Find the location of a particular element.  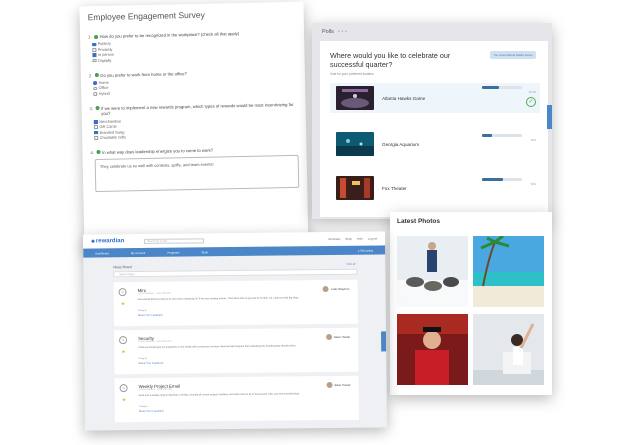

ideas-board-title: Ideas Board is located at coordinates (122, 267).